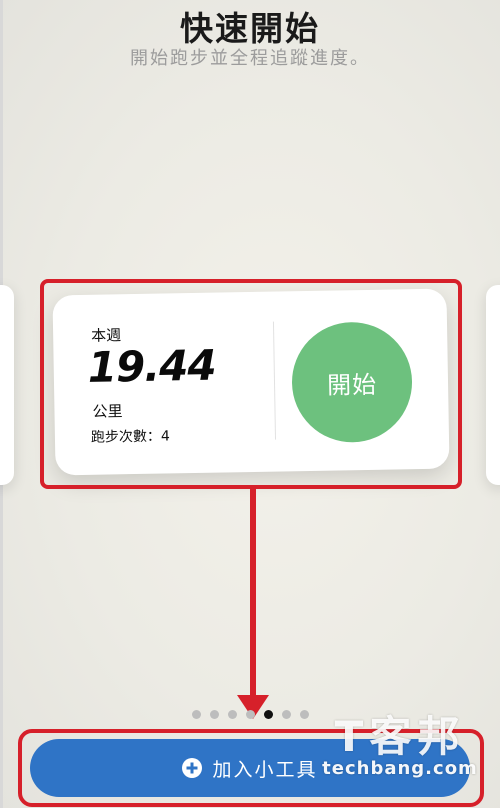 This screenshot has width=500, height=808. I want to click on page-subtitle: 開始跑步並全程追蹤進度。, so click(250, 58).